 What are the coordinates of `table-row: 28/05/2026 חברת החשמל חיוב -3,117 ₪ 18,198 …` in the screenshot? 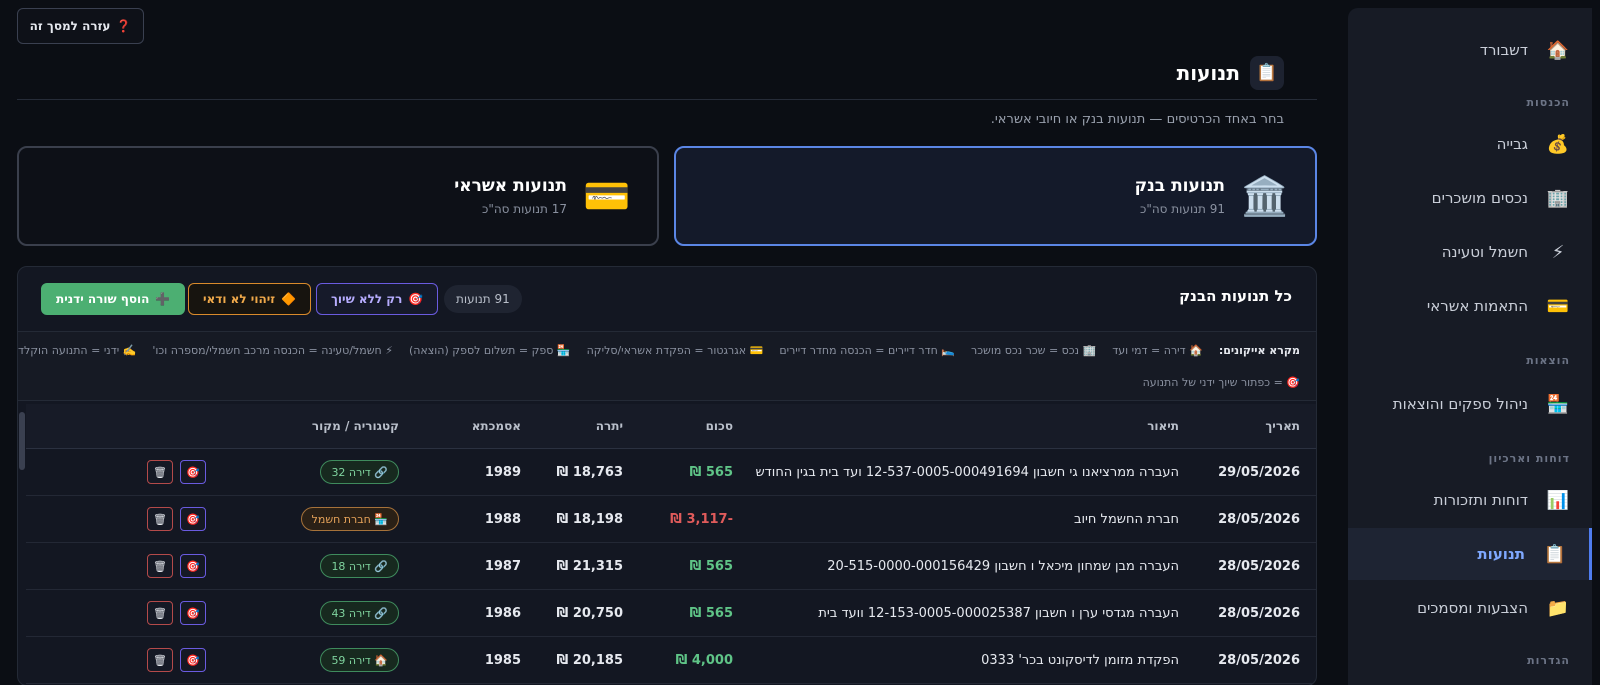 It's located at (671, 519).